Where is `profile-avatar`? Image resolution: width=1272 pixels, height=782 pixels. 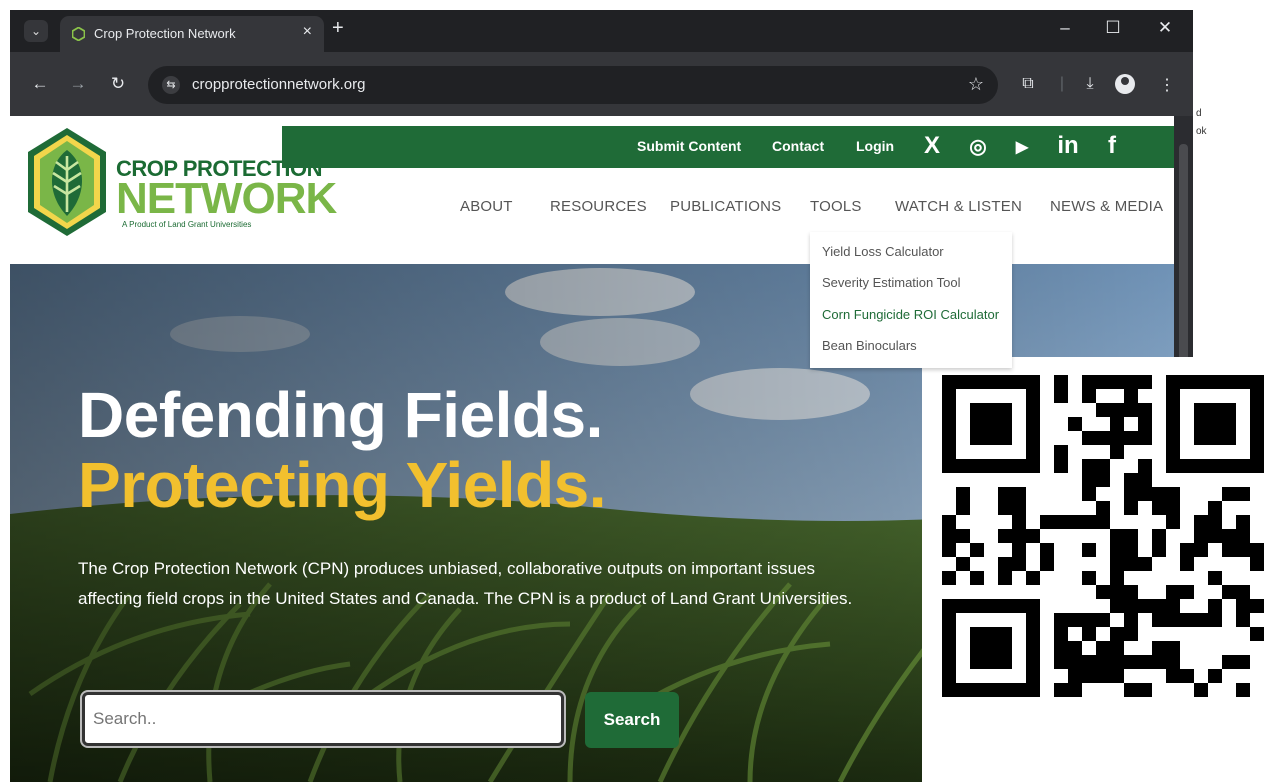
profile-avatar is located at coordinates (1125, 84).